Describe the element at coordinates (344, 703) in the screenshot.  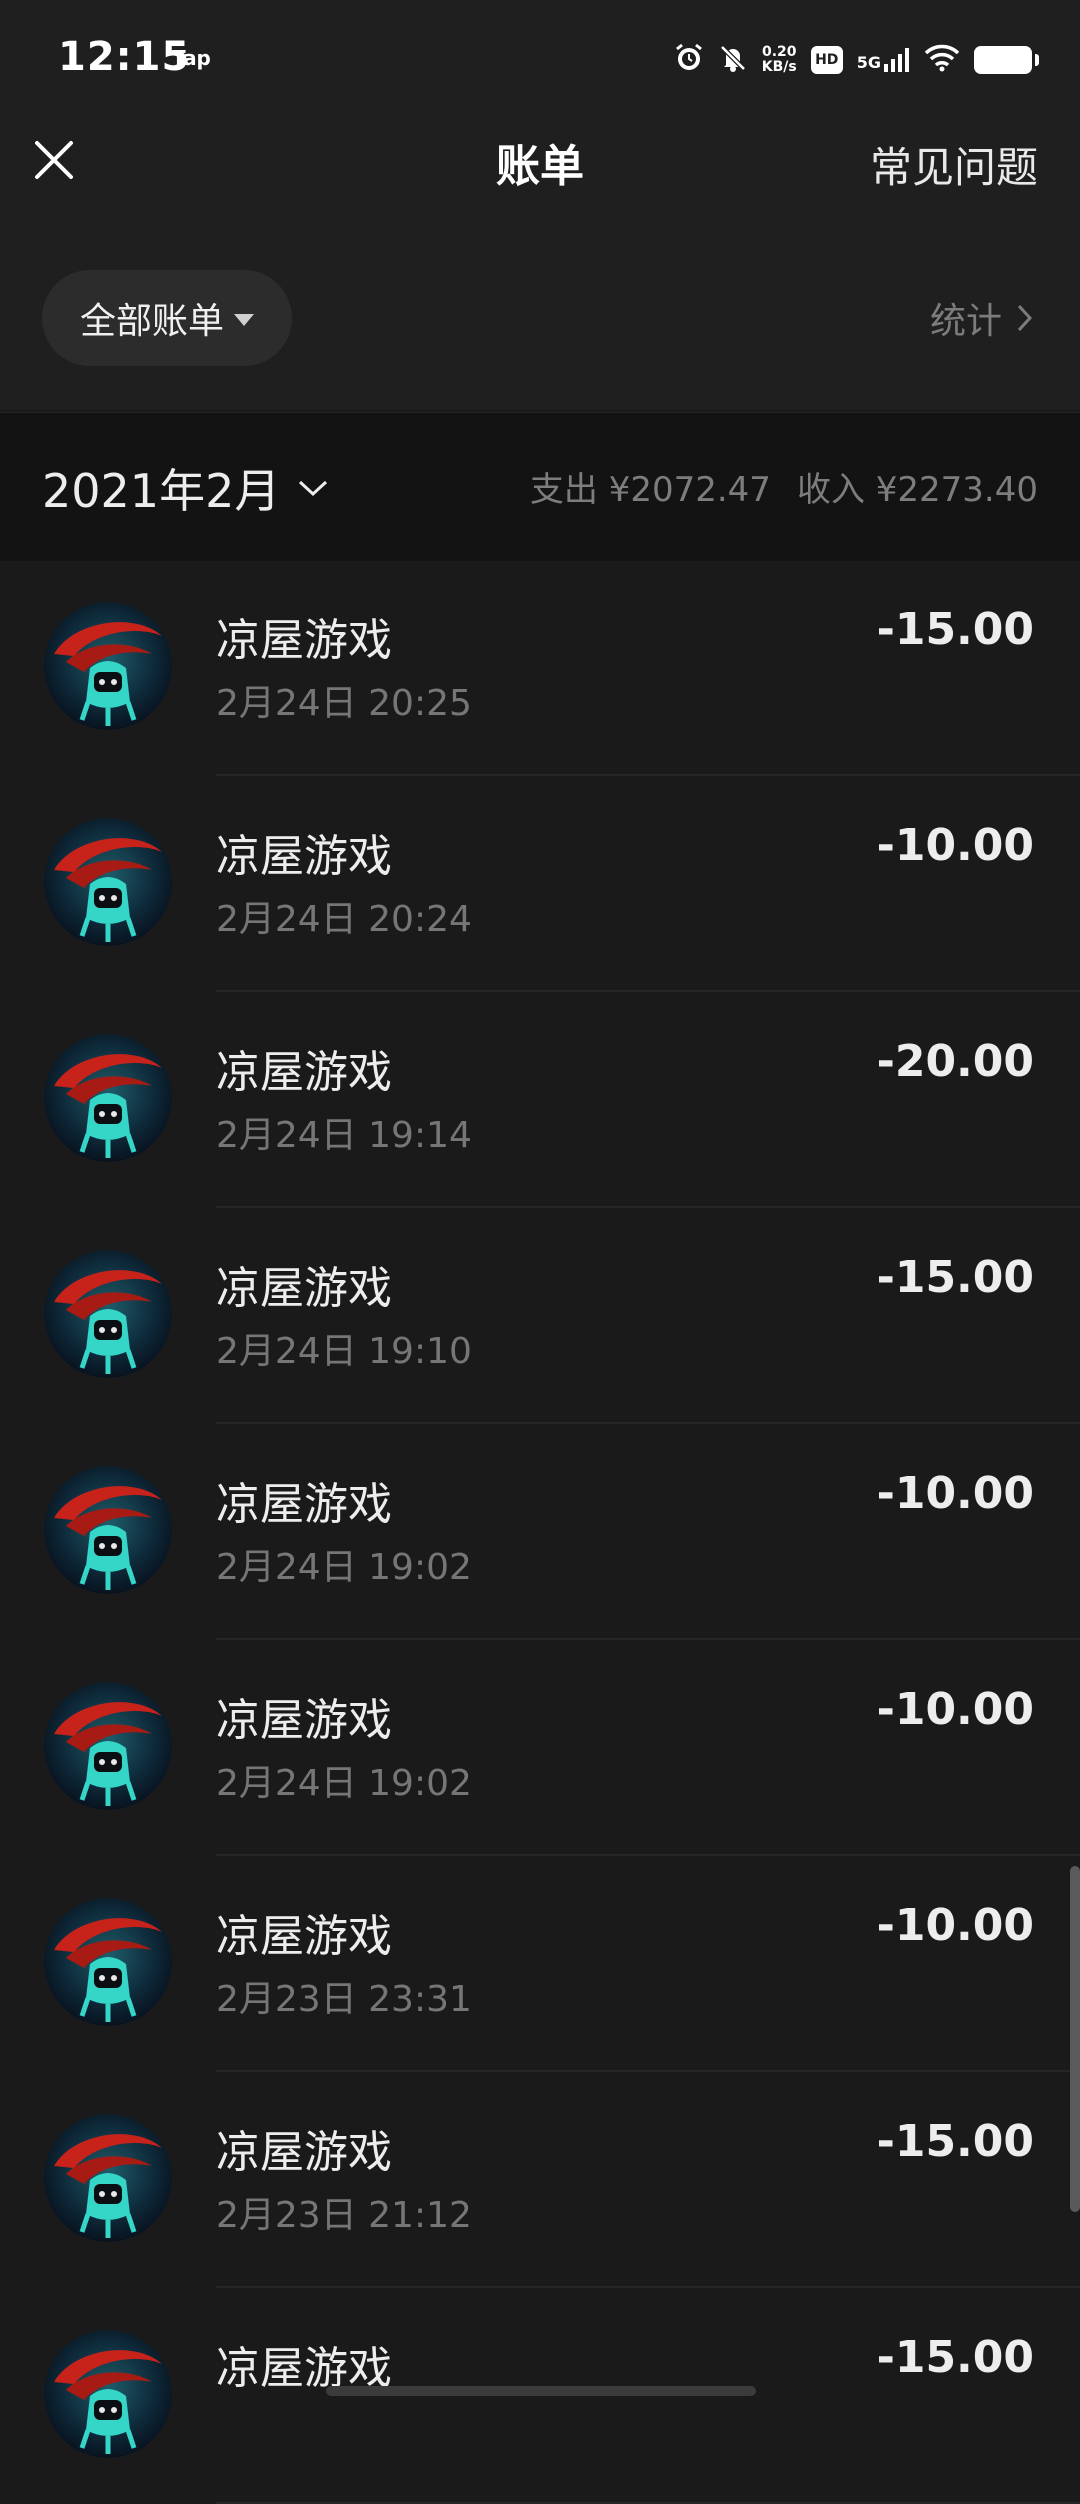
I see `transaction-datetime: 2月24日 20:25` at that location.